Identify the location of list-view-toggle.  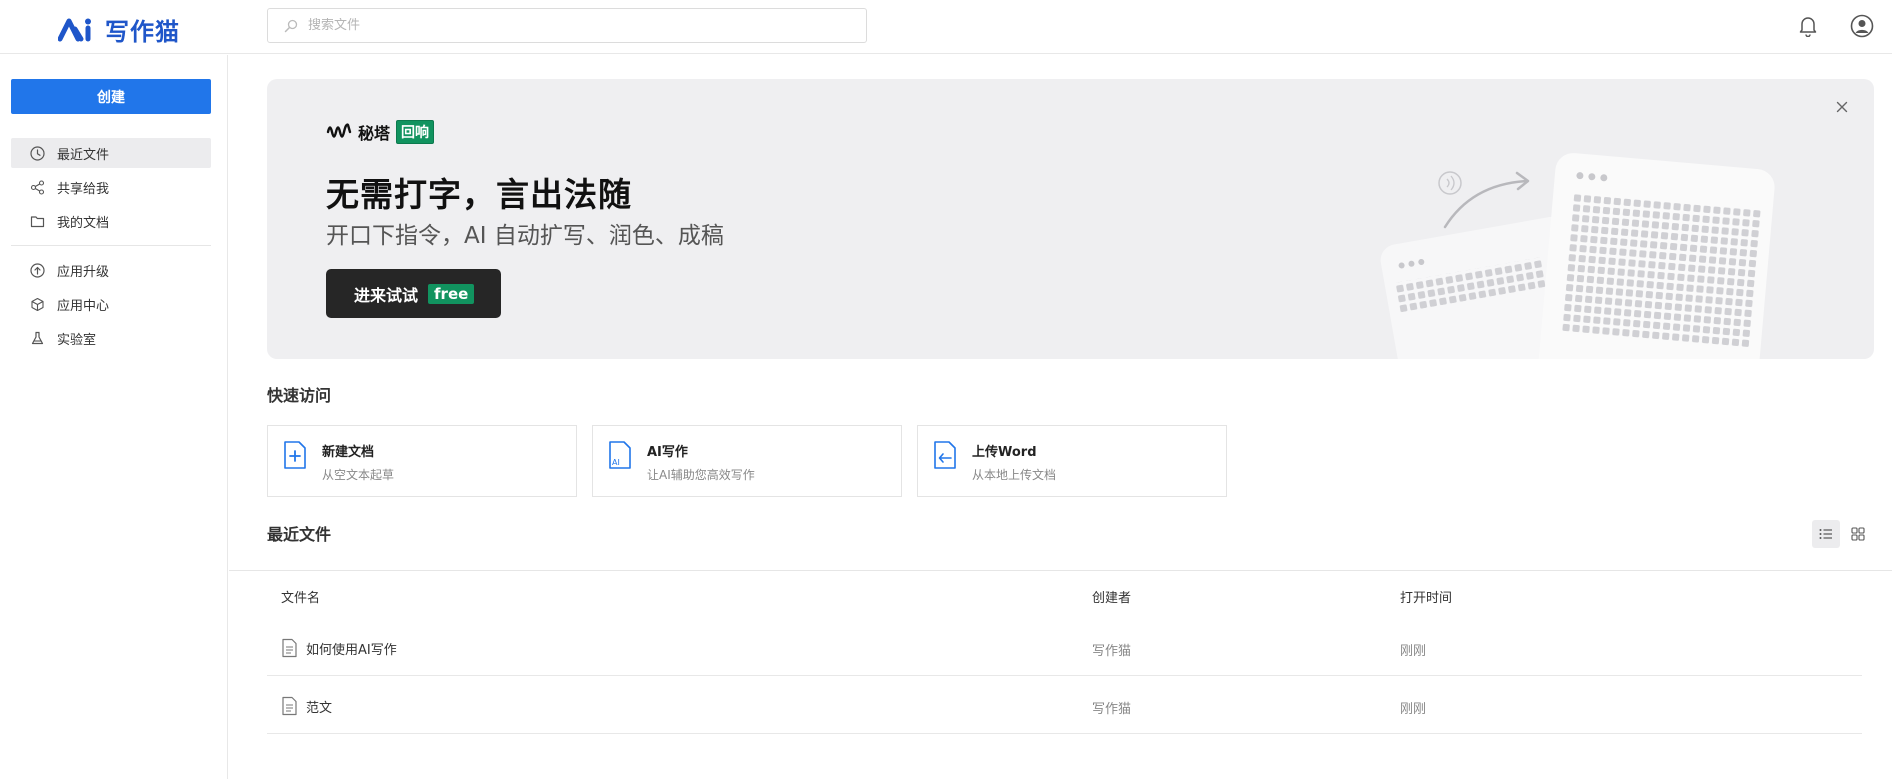
(1826, 534).